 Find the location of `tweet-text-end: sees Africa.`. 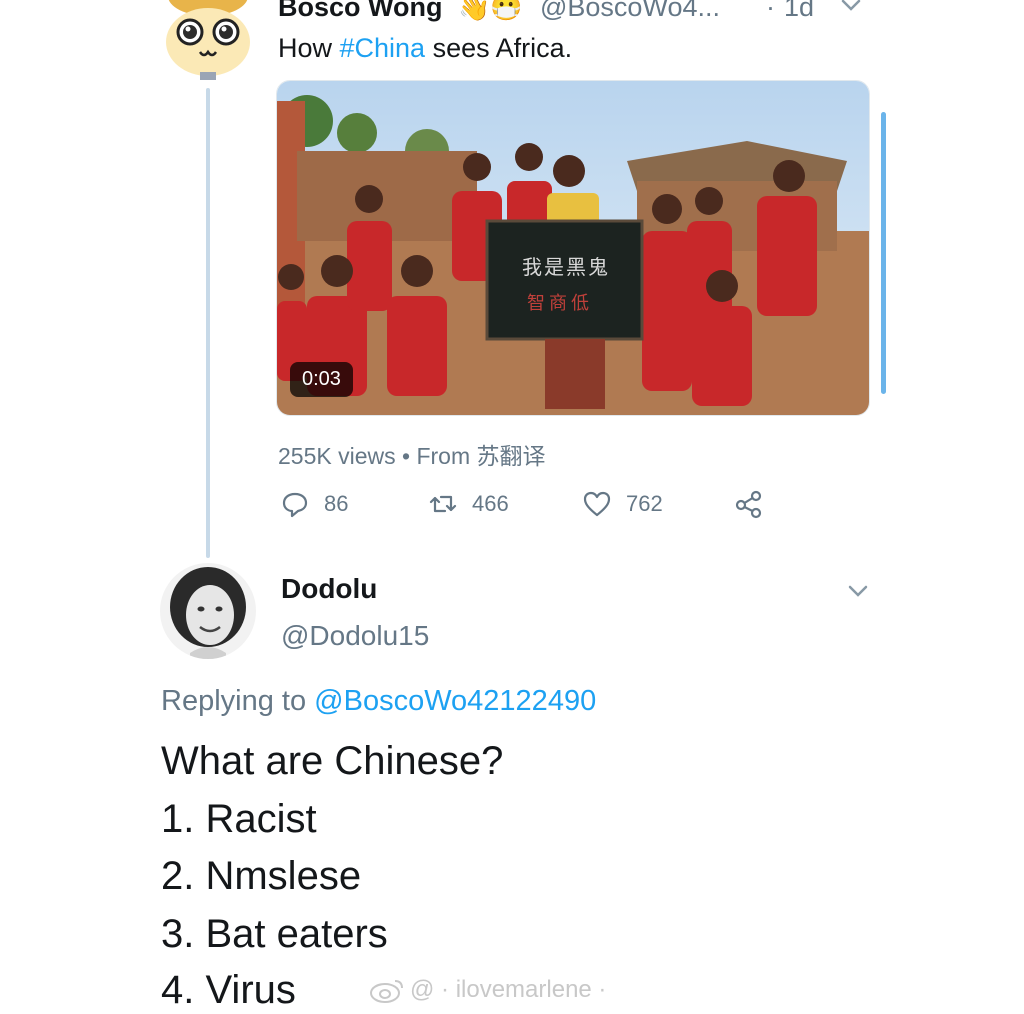

tweet-text-end: sees Africa. is located at coordinates (499, 48).